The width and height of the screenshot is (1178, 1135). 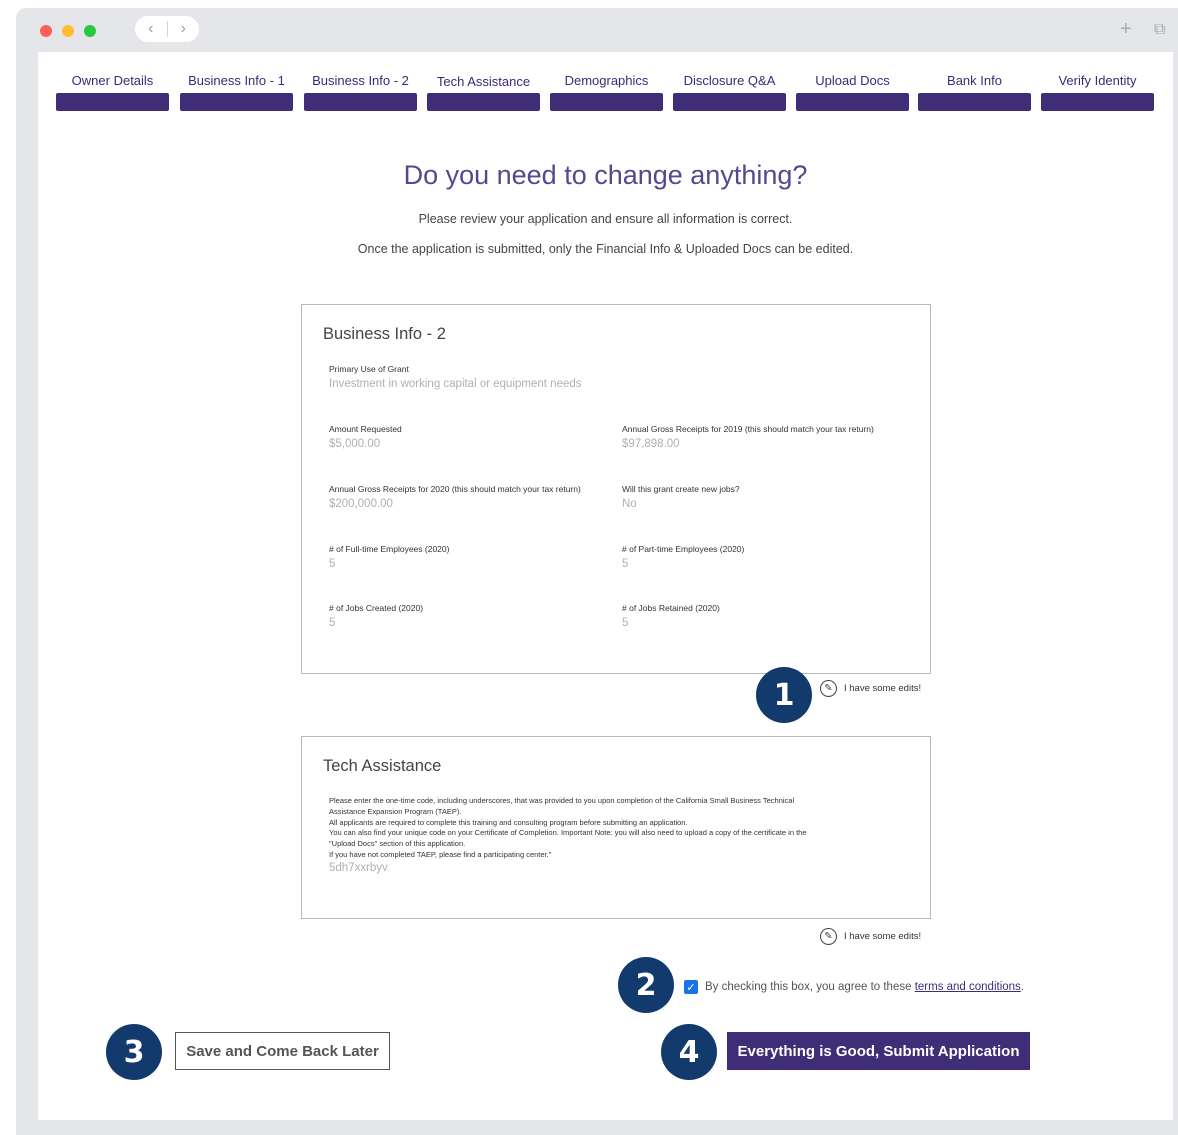 What do you see at coordinates (355, 444) in the screenshot?
I see `field-value: $5,000.00` at bounding box center [355, 444].